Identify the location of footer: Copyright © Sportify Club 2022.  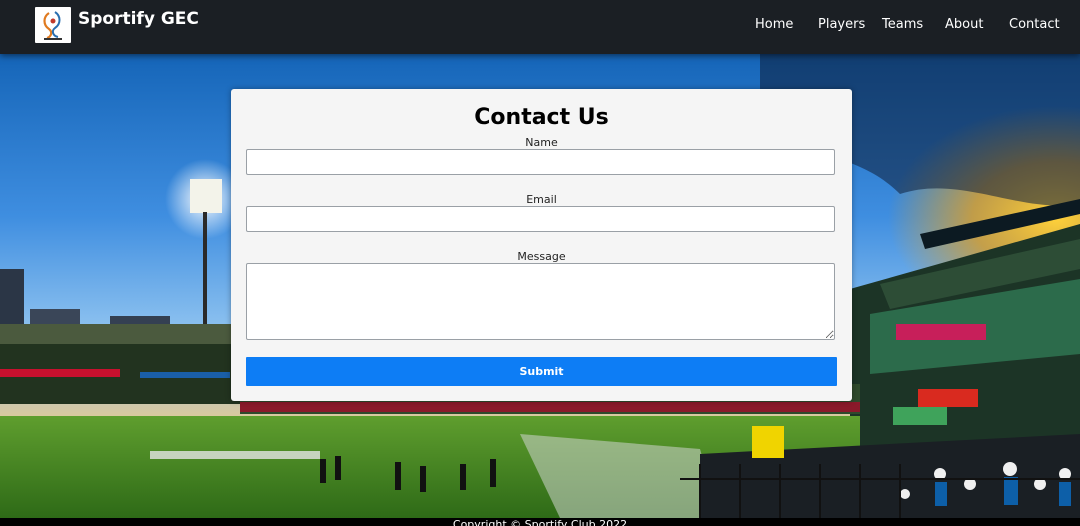
(540, 522).